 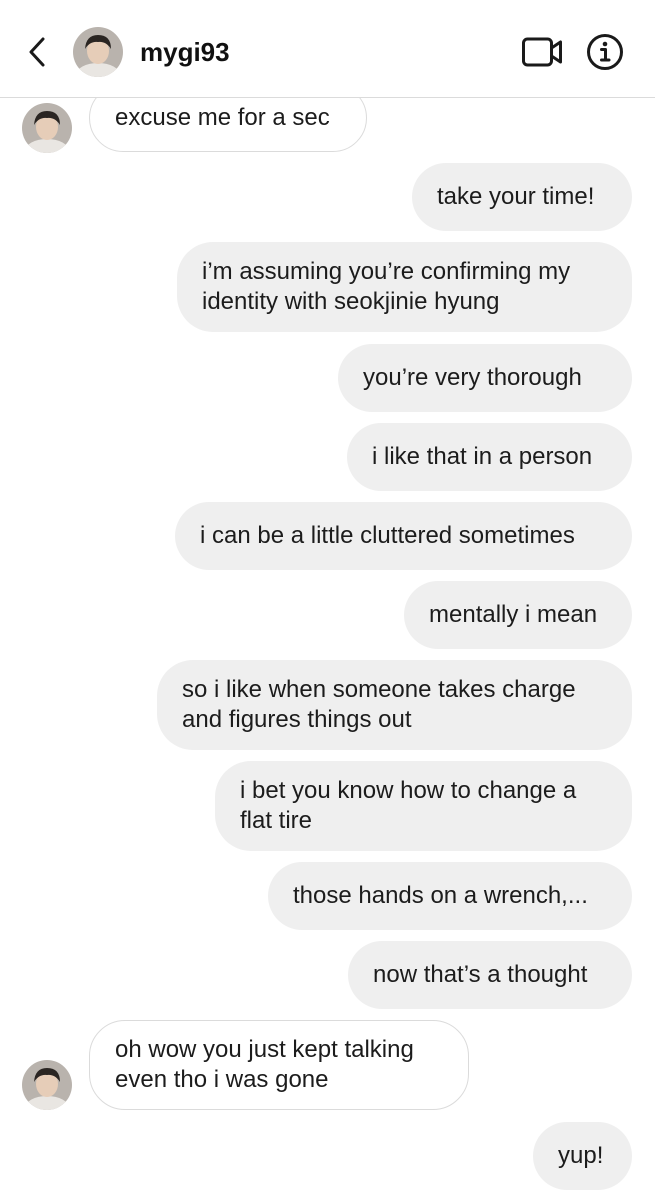 What do you see at coordinates (489, 457) in the screenshot?
I see `message-bubble-outgoing: i like that in a person` at bounding box center [489, 457].